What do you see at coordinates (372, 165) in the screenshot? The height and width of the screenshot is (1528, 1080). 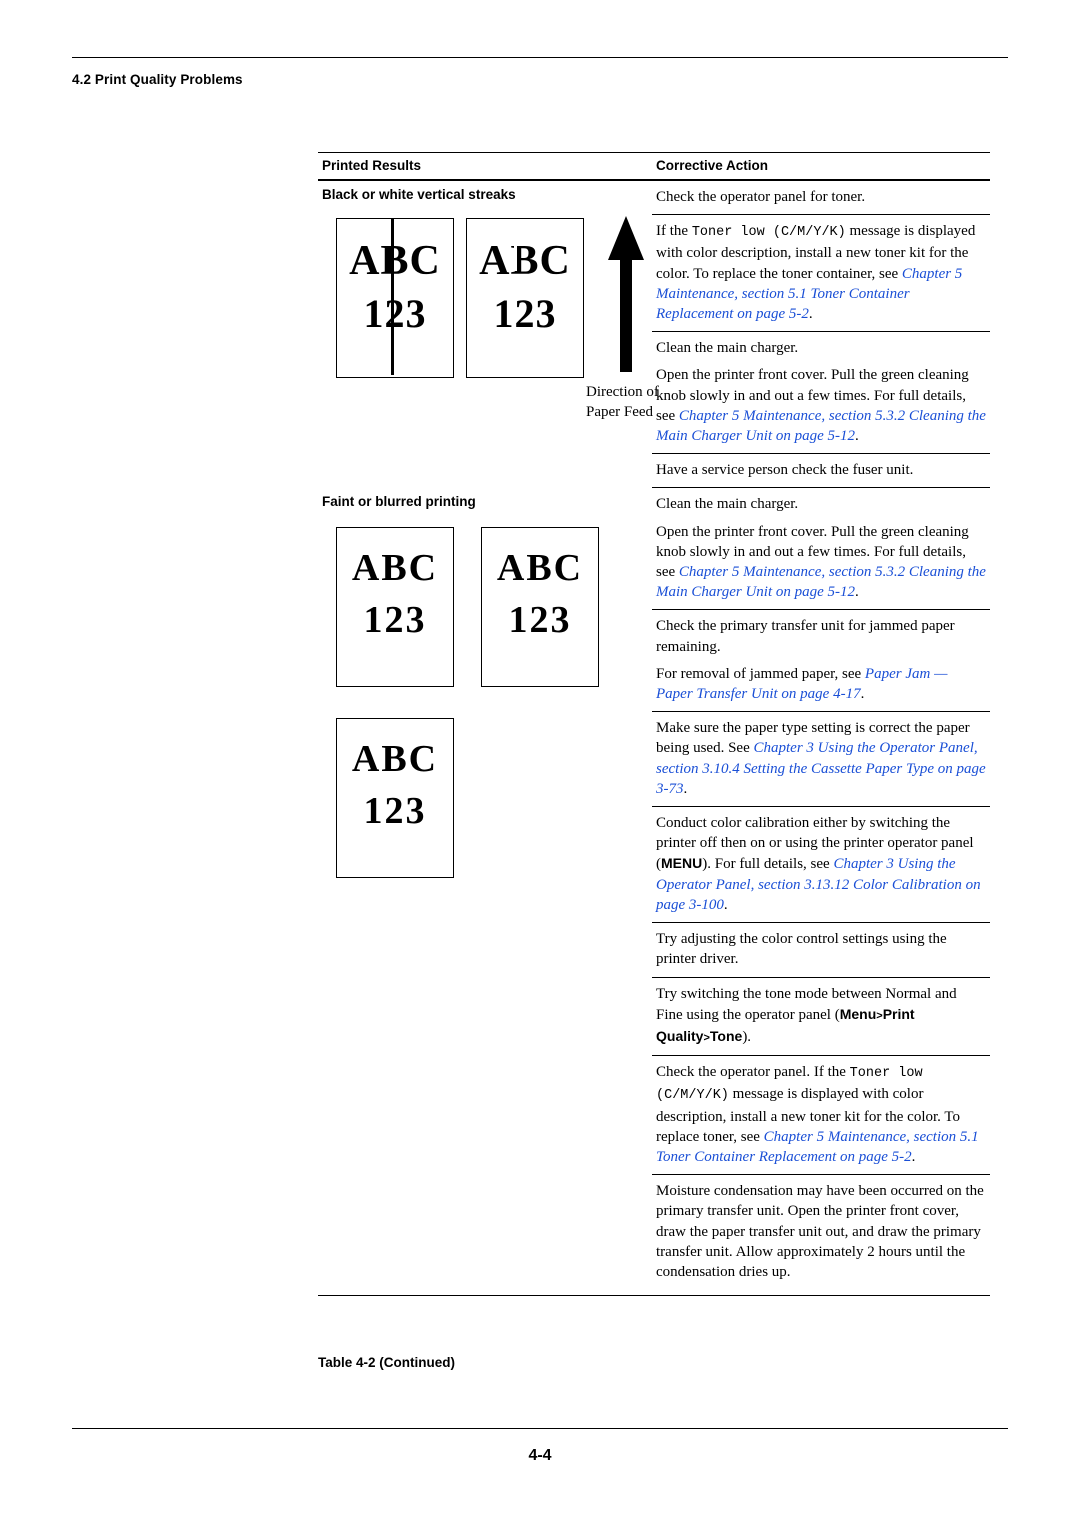 I see `column-header-printed-results: Printed Results` at bounding box center [372, 165].